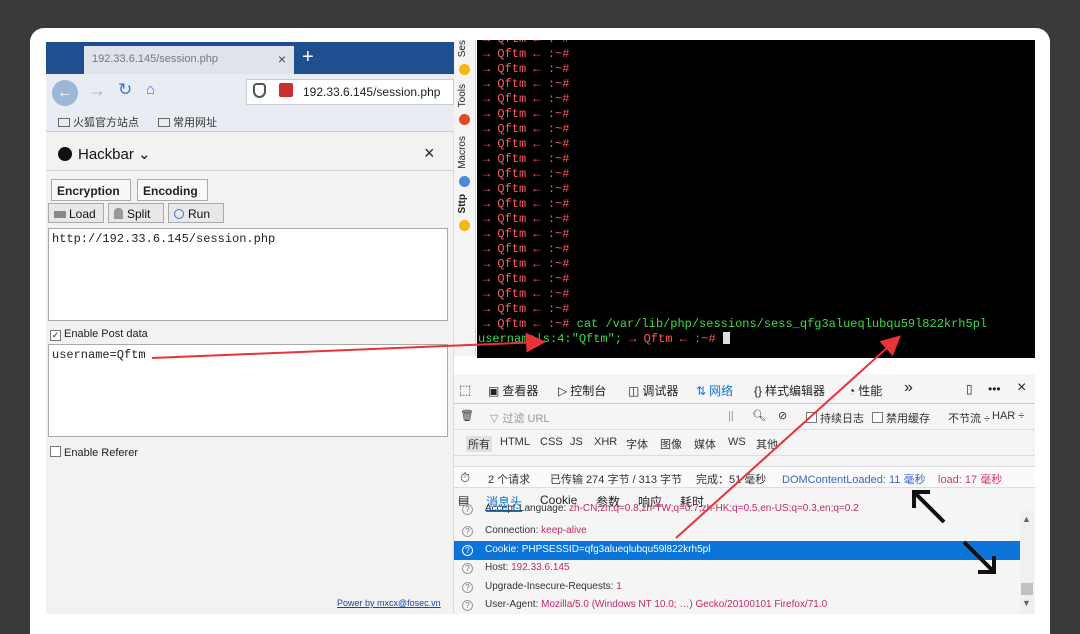 This screenshot has width=1080, height=634. Describe the element at coordinates (348, 345) in the screenshot. I see `red-arrow-post-to-terminal` at that location.